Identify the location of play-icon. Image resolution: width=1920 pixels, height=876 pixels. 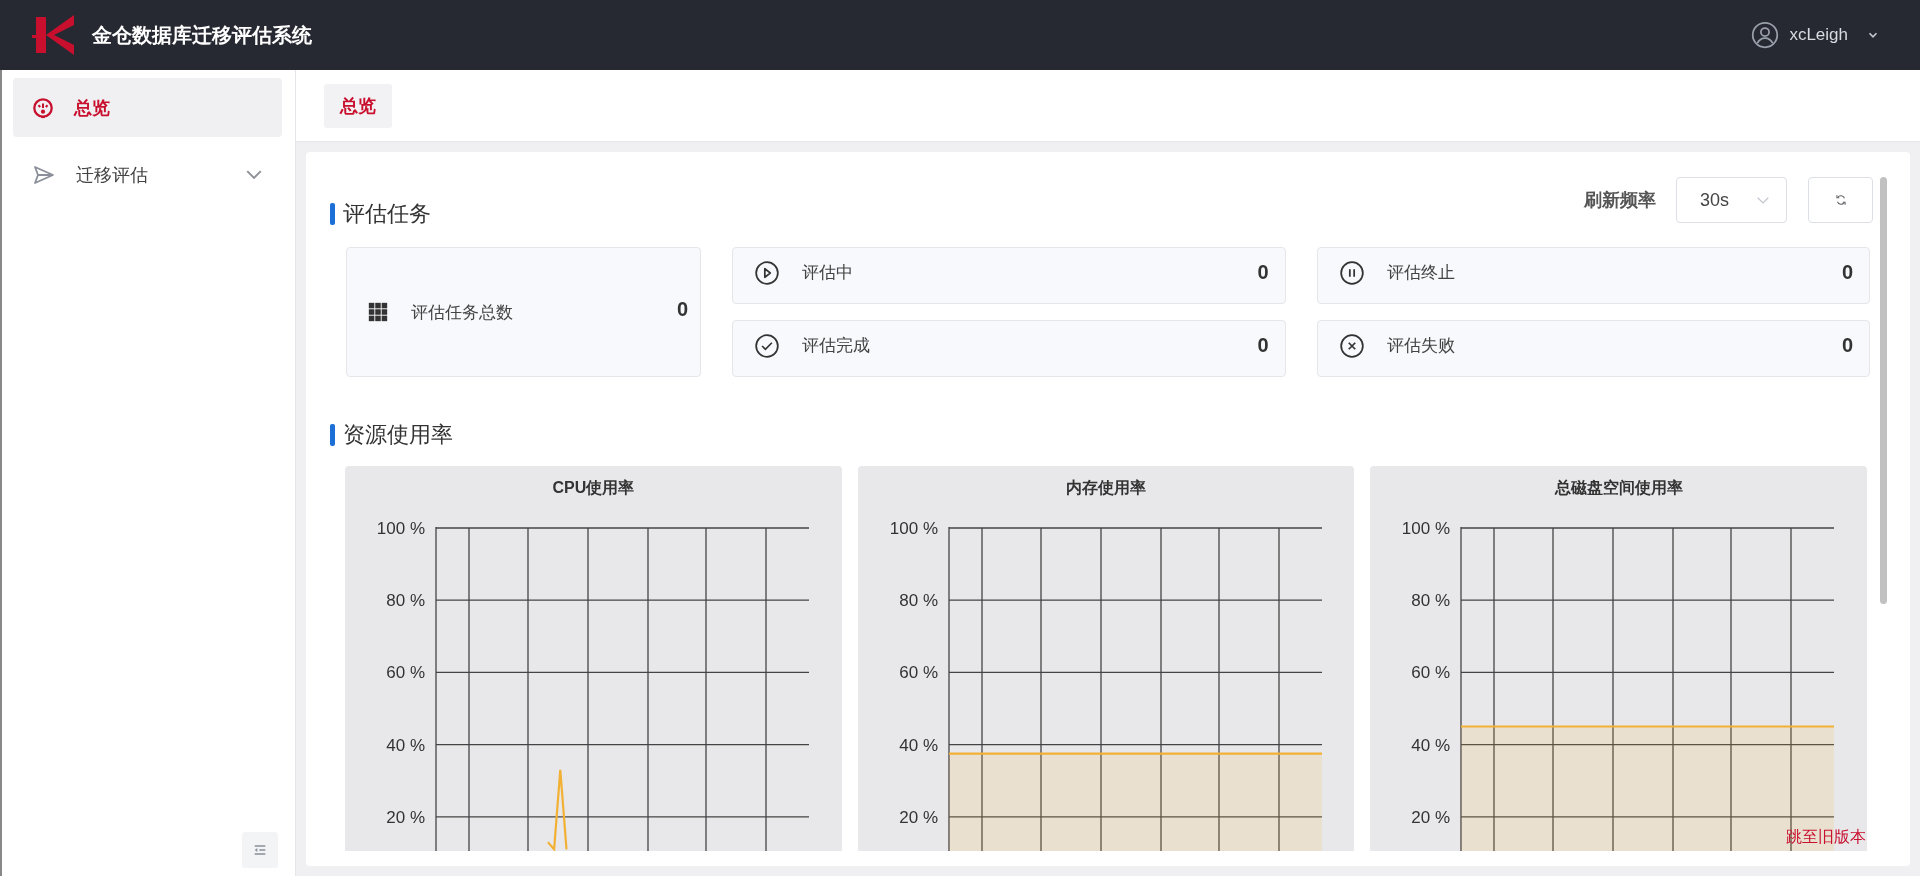
(767, 272).